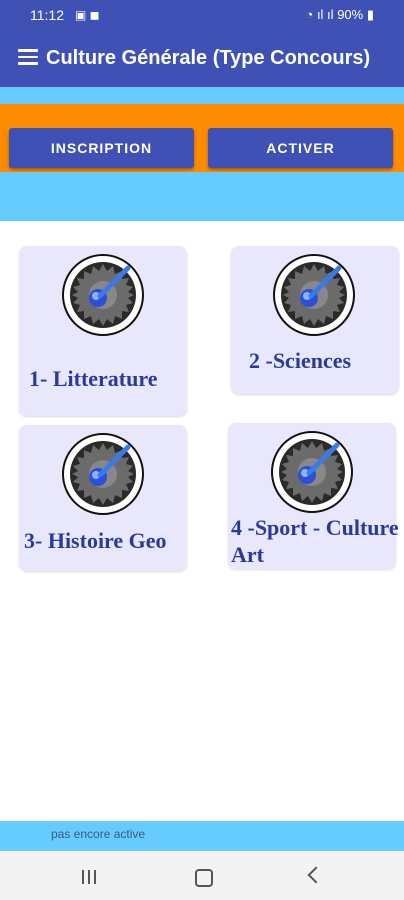 Image resolution: width=404 pixels, height=900 pixels. I want to click on activer-button: ACTIVER, so click(300, 148).